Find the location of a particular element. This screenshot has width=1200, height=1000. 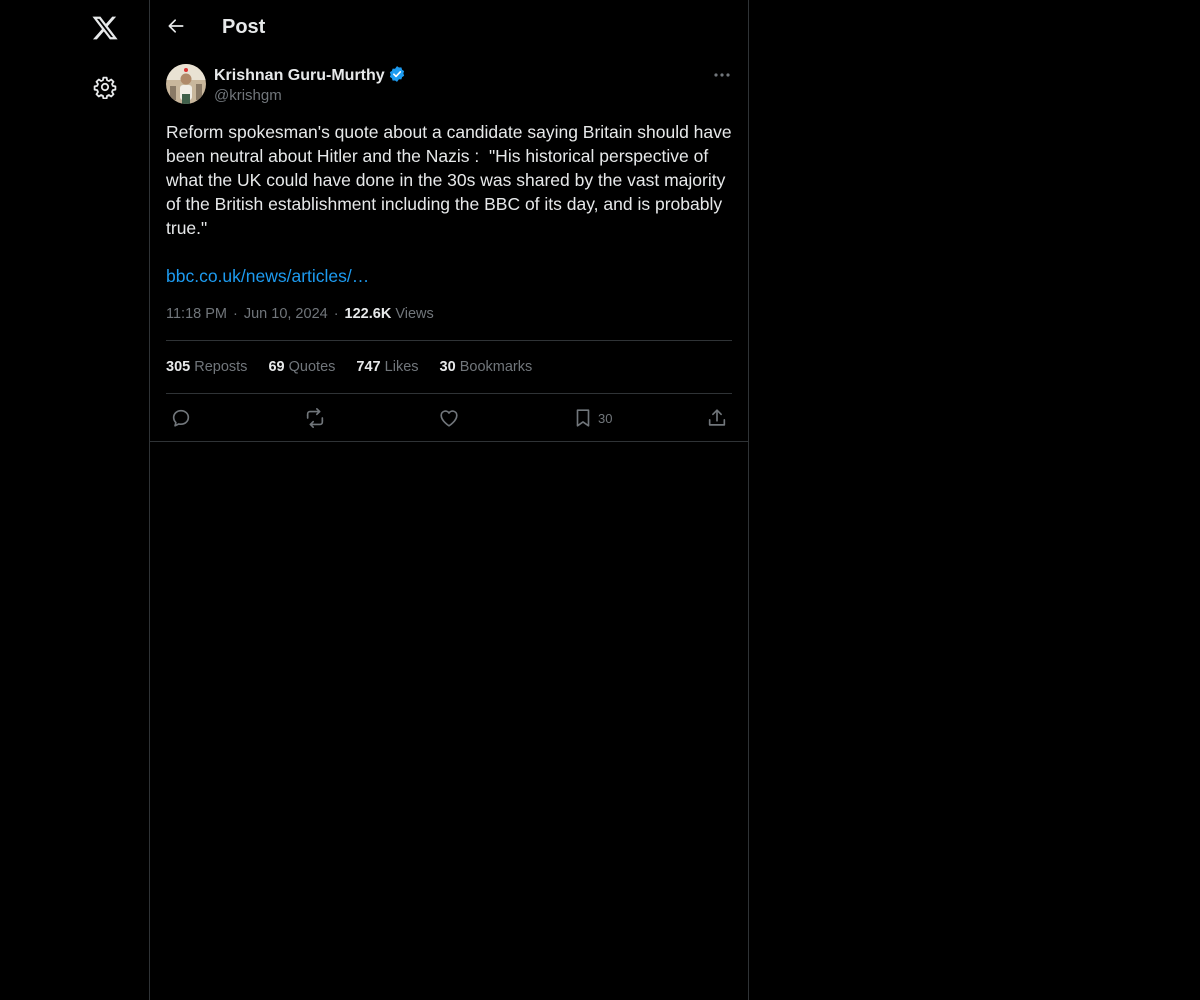

reply-icon is located at coordinates (181, 418).